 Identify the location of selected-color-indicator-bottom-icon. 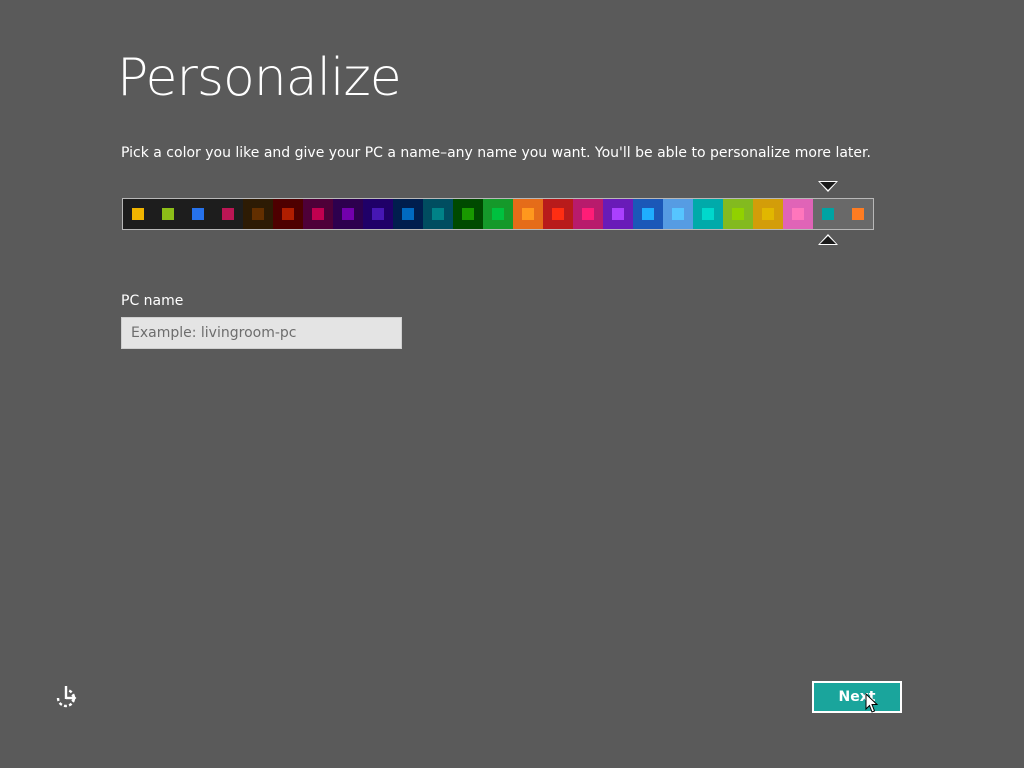
(828, 239).